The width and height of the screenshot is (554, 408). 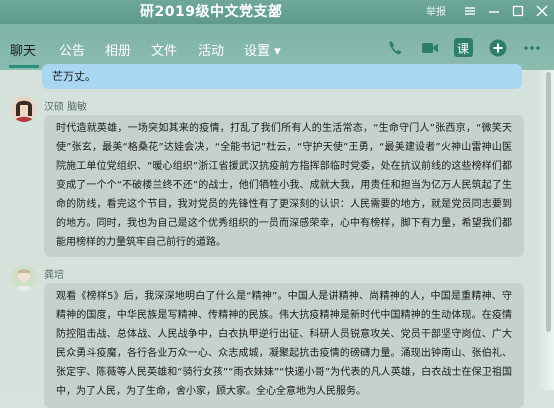 I want to click on phone-icon, so click(x=396, y=48).